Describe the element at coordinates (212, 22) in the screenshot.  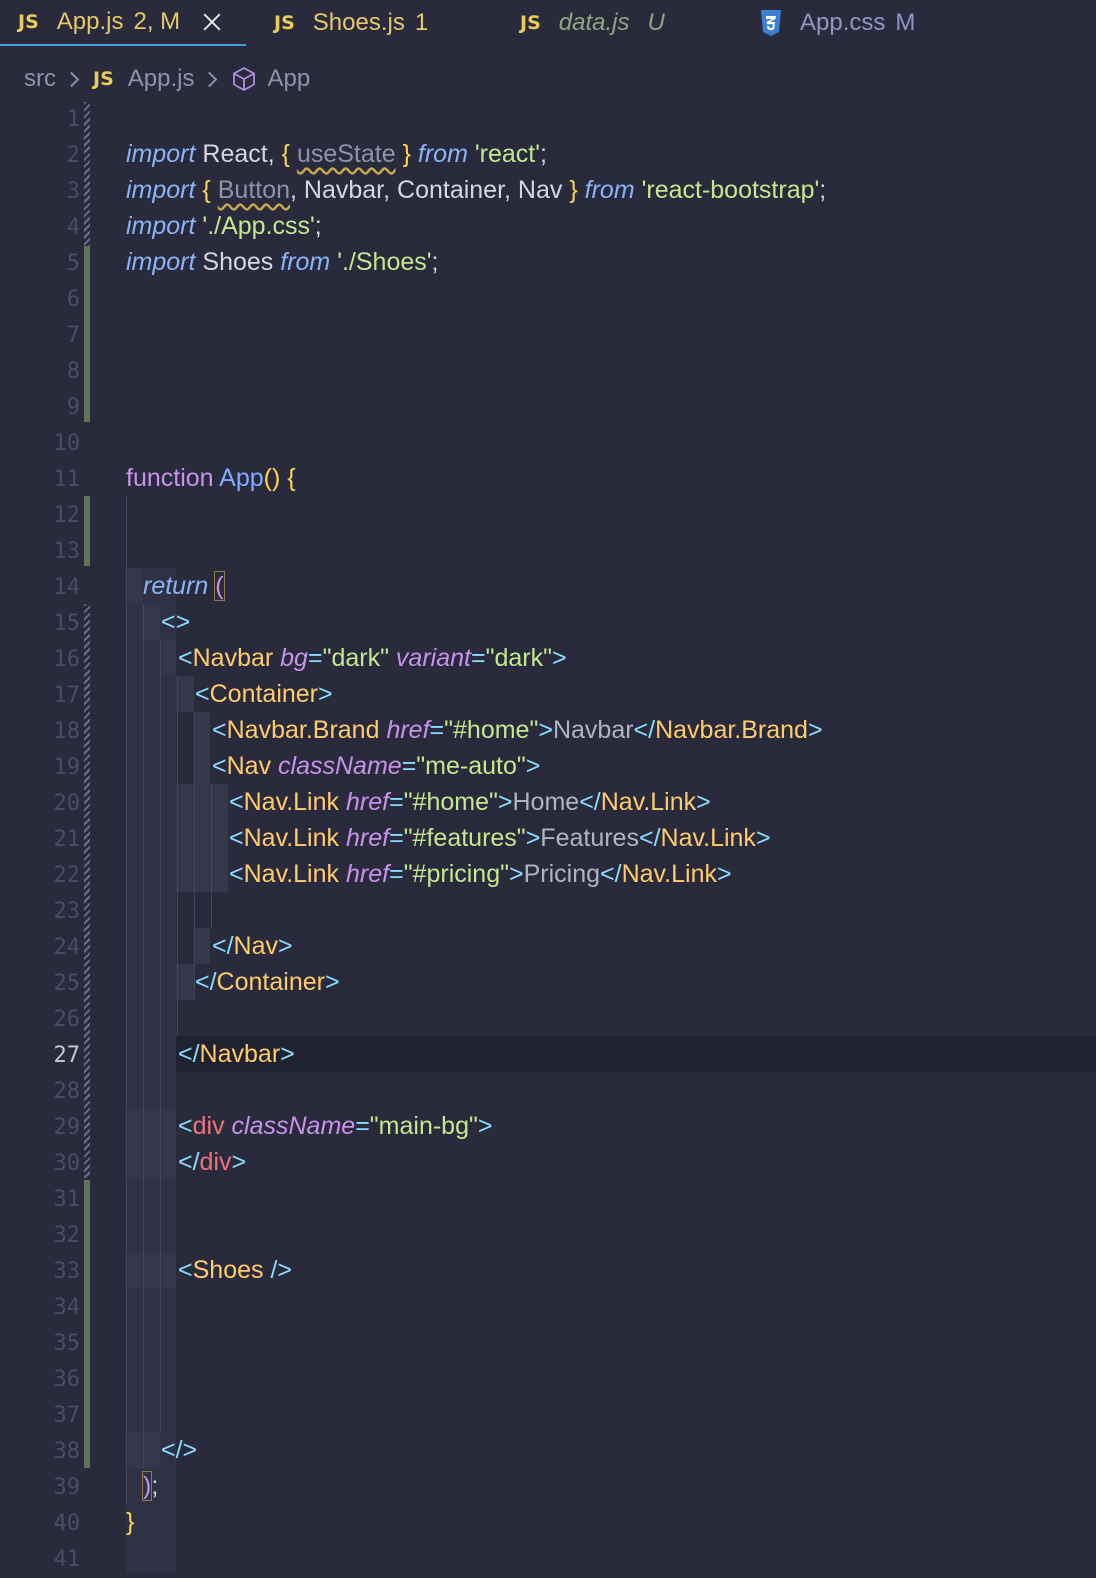
I see `close-icon` at that location.